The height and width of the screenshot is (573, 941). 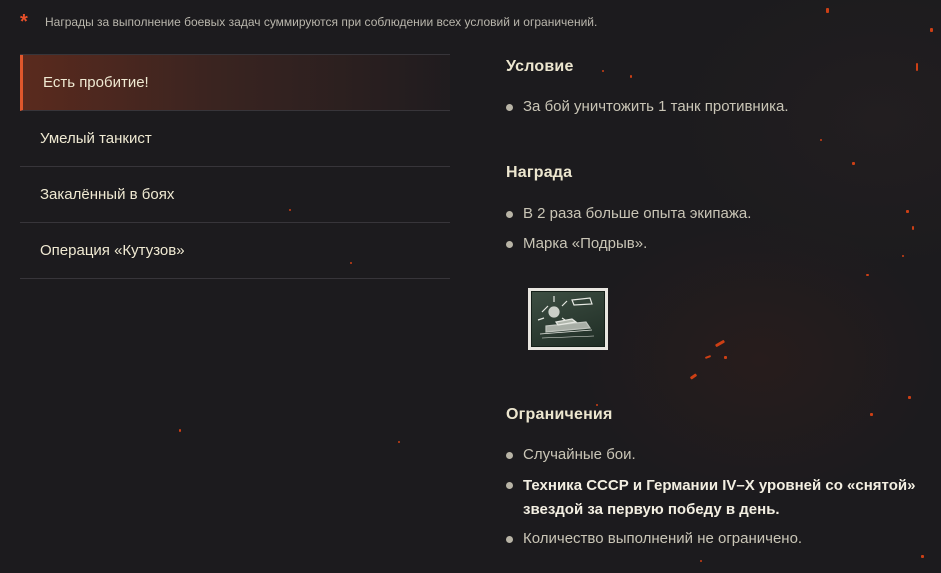 I want to click on stamp-artwork, so click(x=568, y=319).